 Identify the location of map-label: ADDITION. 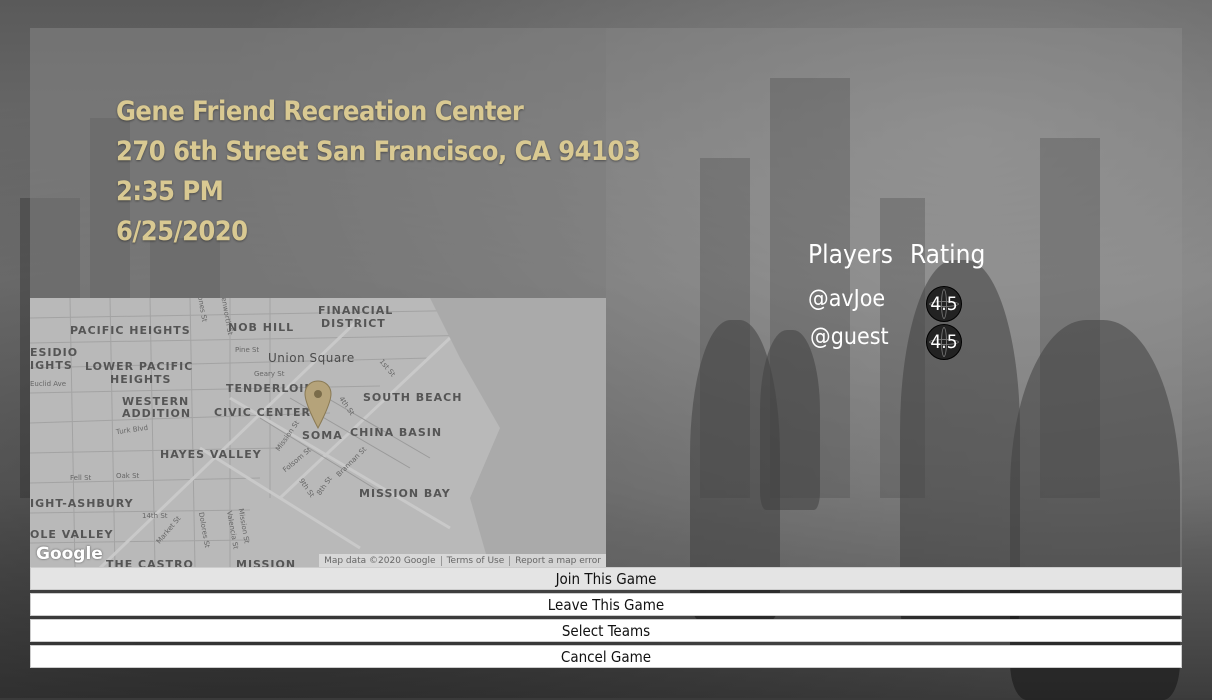
(157, 413).